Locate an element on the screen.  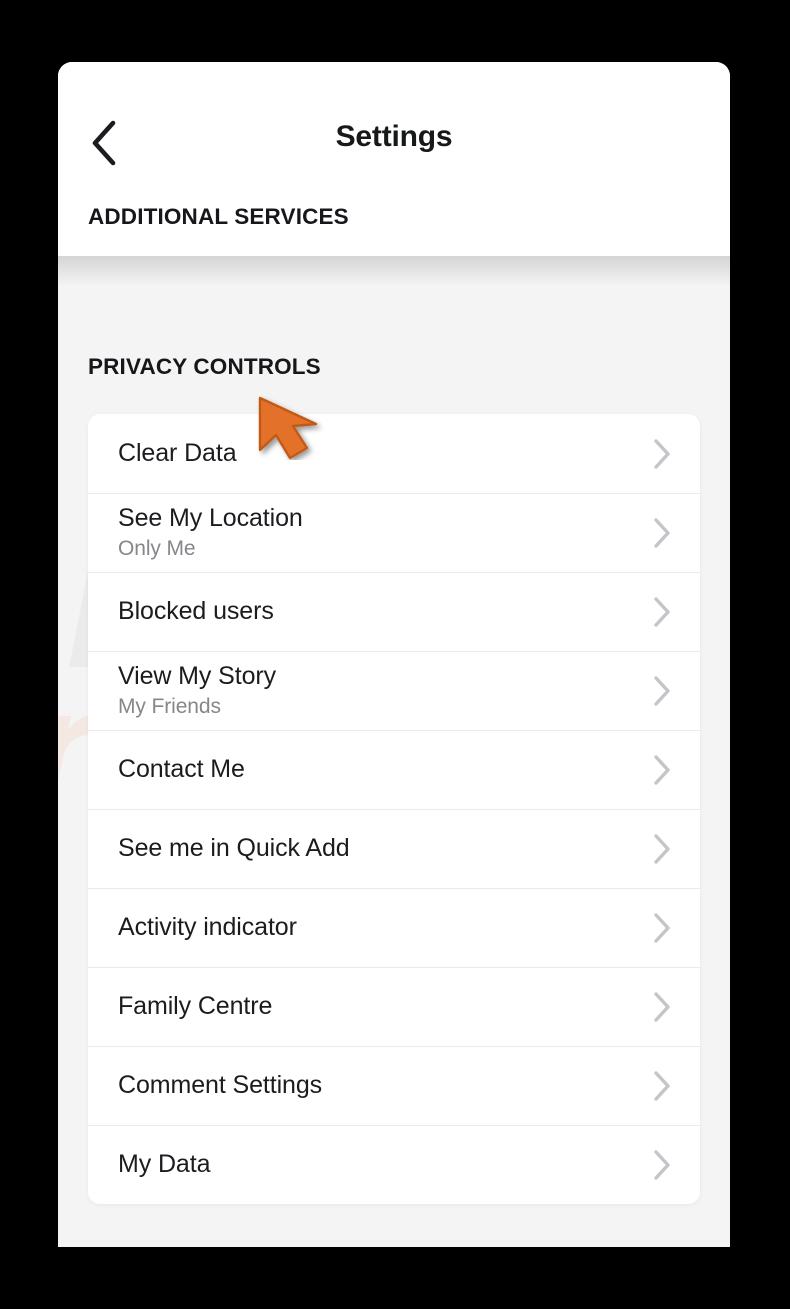
list-item: View My Story My Friends is located at coordinates (394, 690).